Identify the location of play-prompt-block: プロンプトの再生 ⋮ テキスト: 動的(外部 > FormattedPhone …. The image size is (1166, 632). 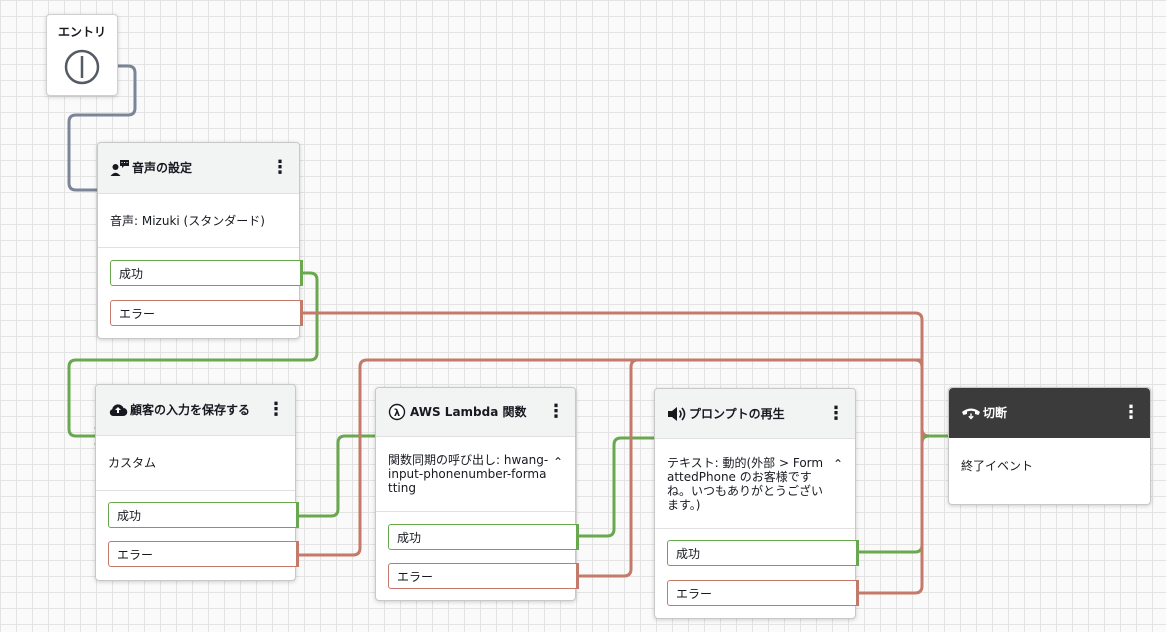
(756, 503).